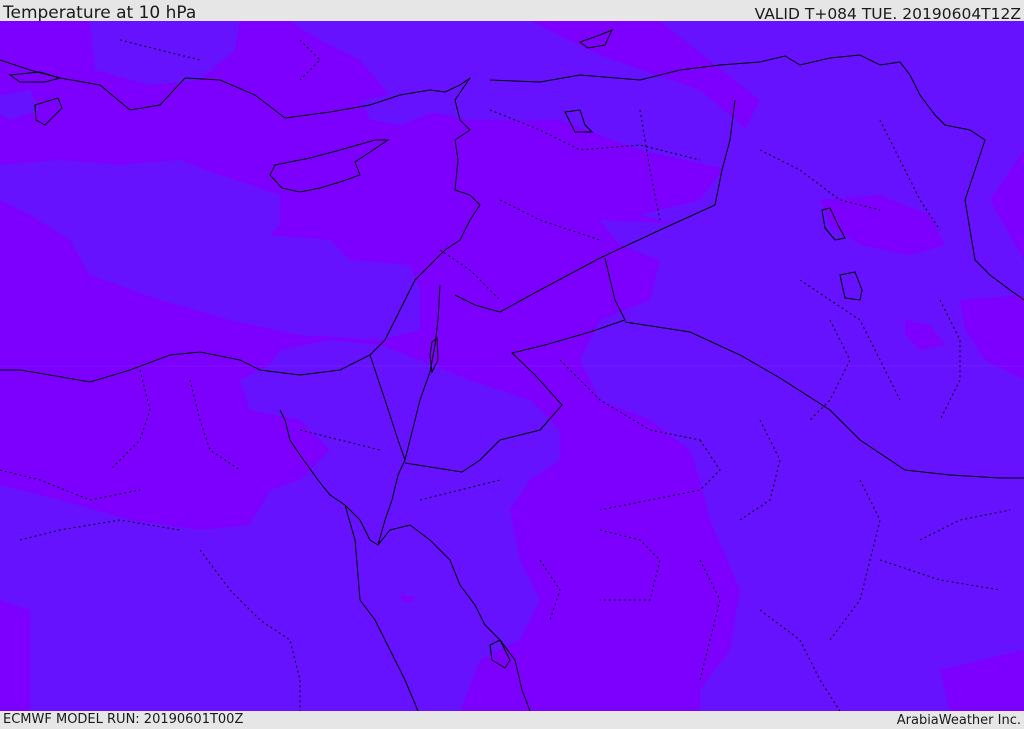 Image resolution: width=1024 pixels, height=729 pixels. What do you see at coordinates (123, 719) in the screenshot?
I see `model-run-label: ECMWF MODEL RUN: 20190601T00Z` at bounding box center [123, 719].